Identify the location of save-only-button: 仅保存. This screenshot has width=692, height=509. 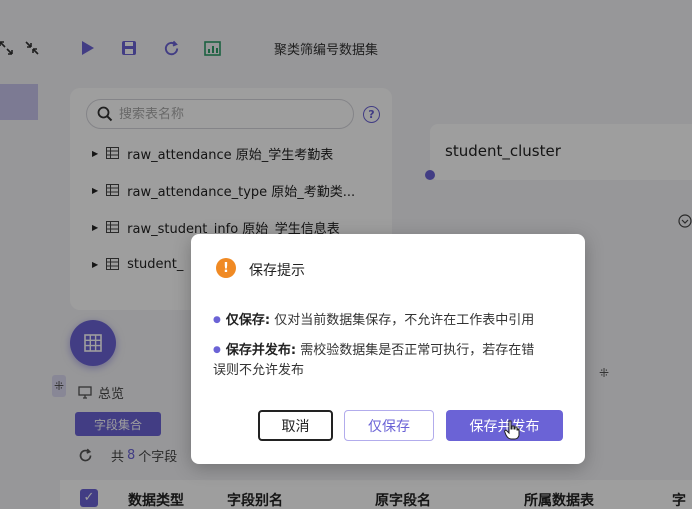
(389, 425).